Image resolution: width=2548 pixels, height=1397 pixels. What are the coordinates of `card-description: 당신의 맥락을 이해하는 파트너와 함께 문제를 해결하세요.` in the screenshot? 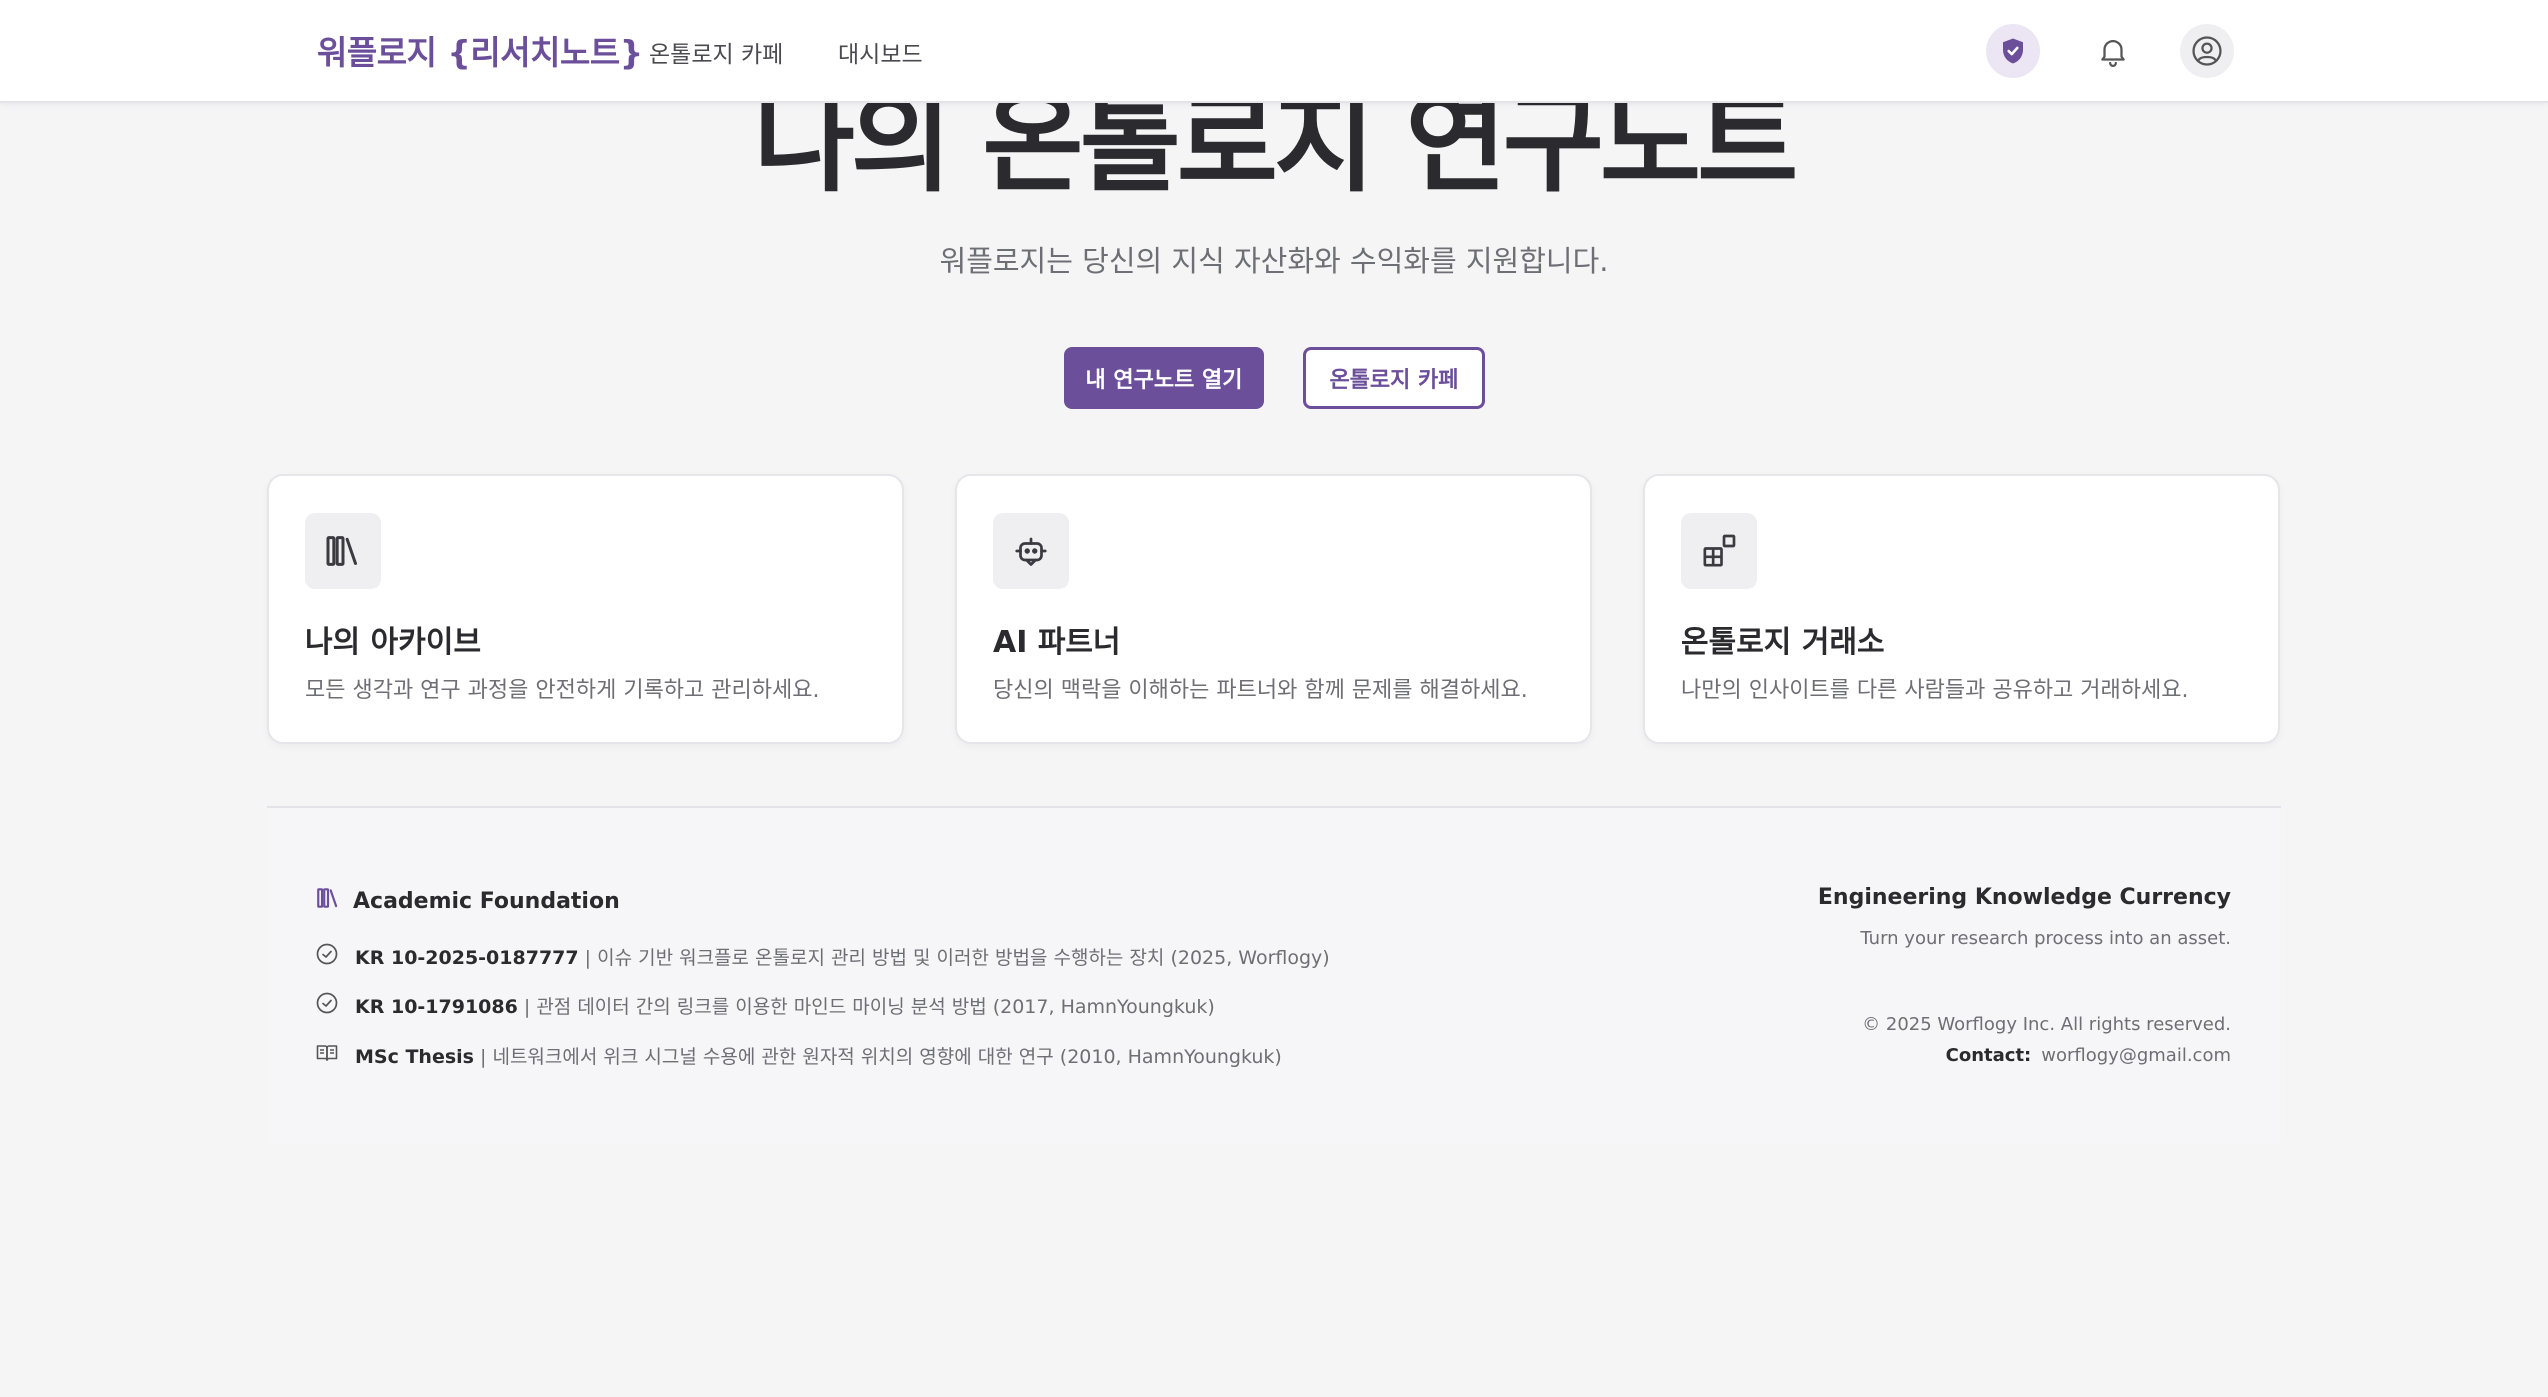 It's located at (1260, 690).